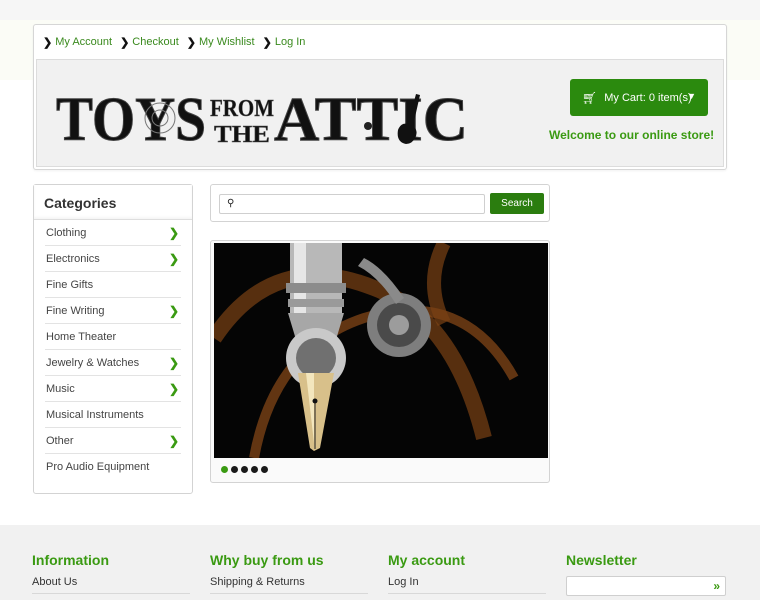 This screenshot has width=760, height=600. I want to click on footer-column-my-account: My account Log In, so click(467, 573).